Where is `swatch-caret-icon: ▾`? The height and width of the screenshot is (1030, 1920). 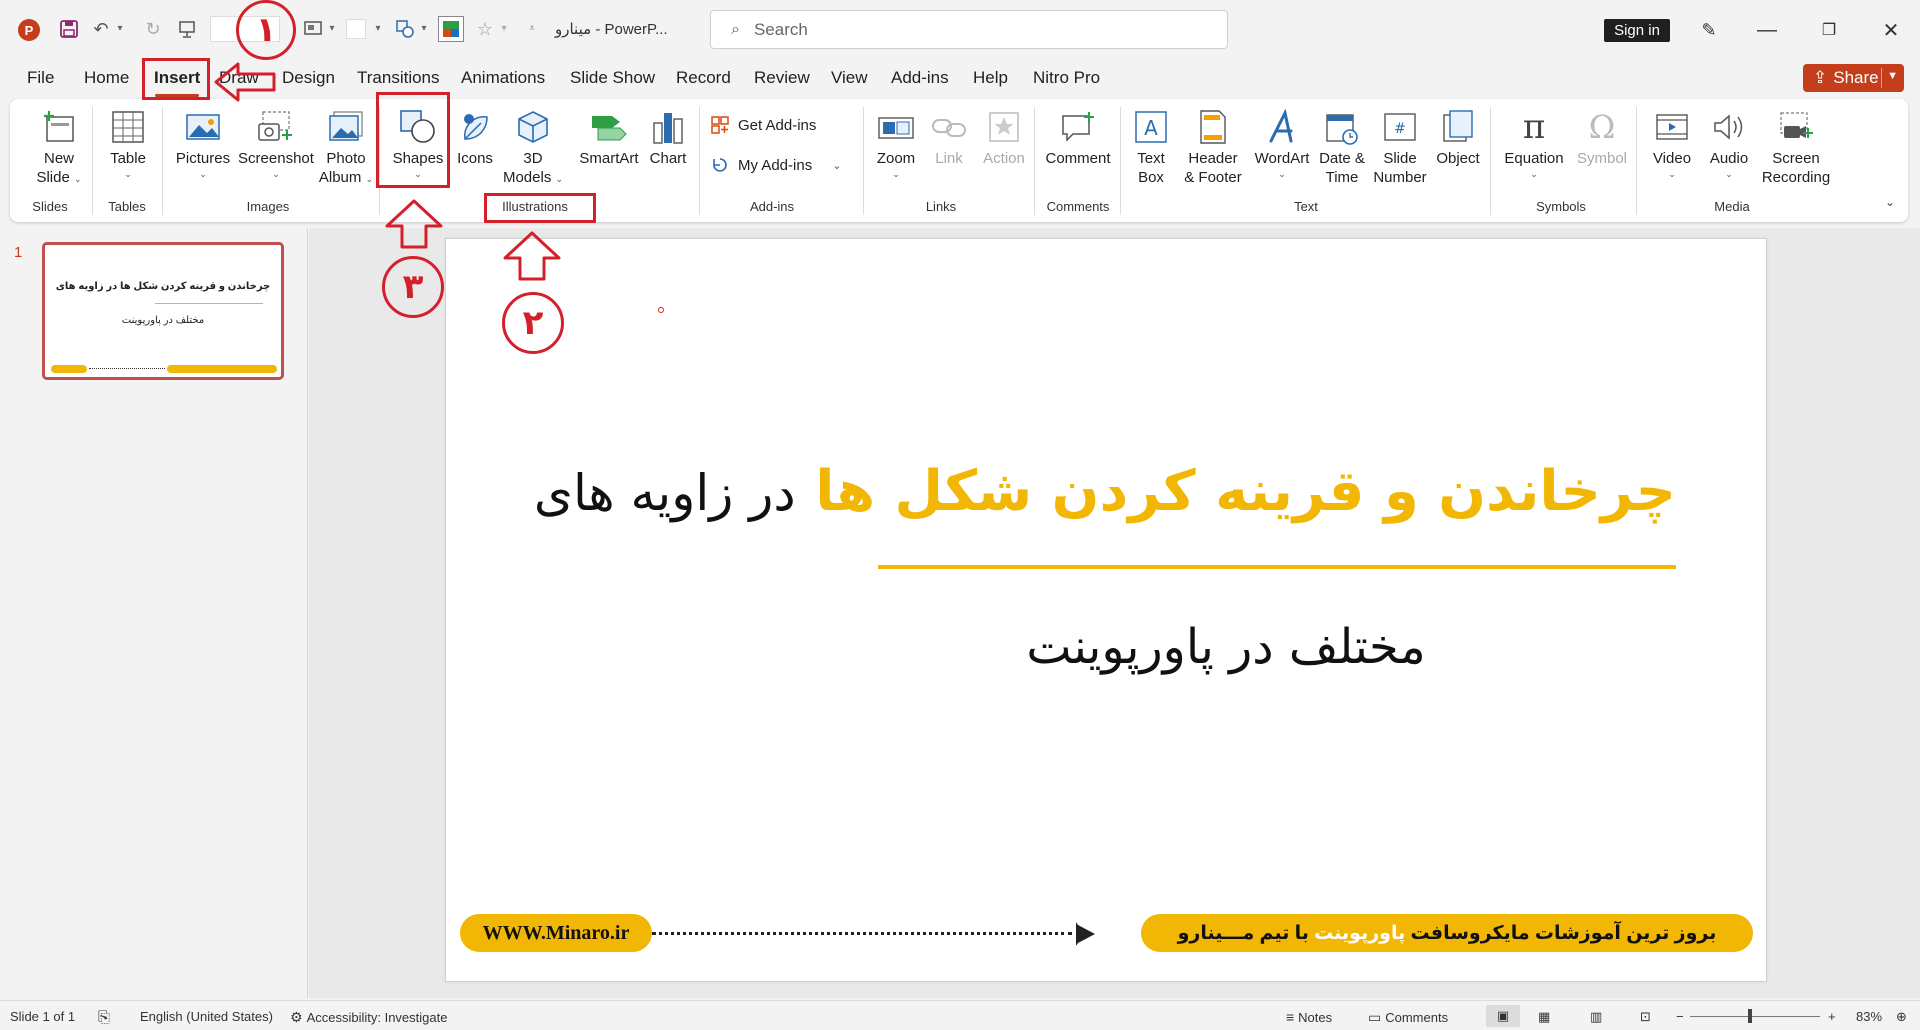 swatch-caret-icon: ▾ is located at coordinates (378, 28).